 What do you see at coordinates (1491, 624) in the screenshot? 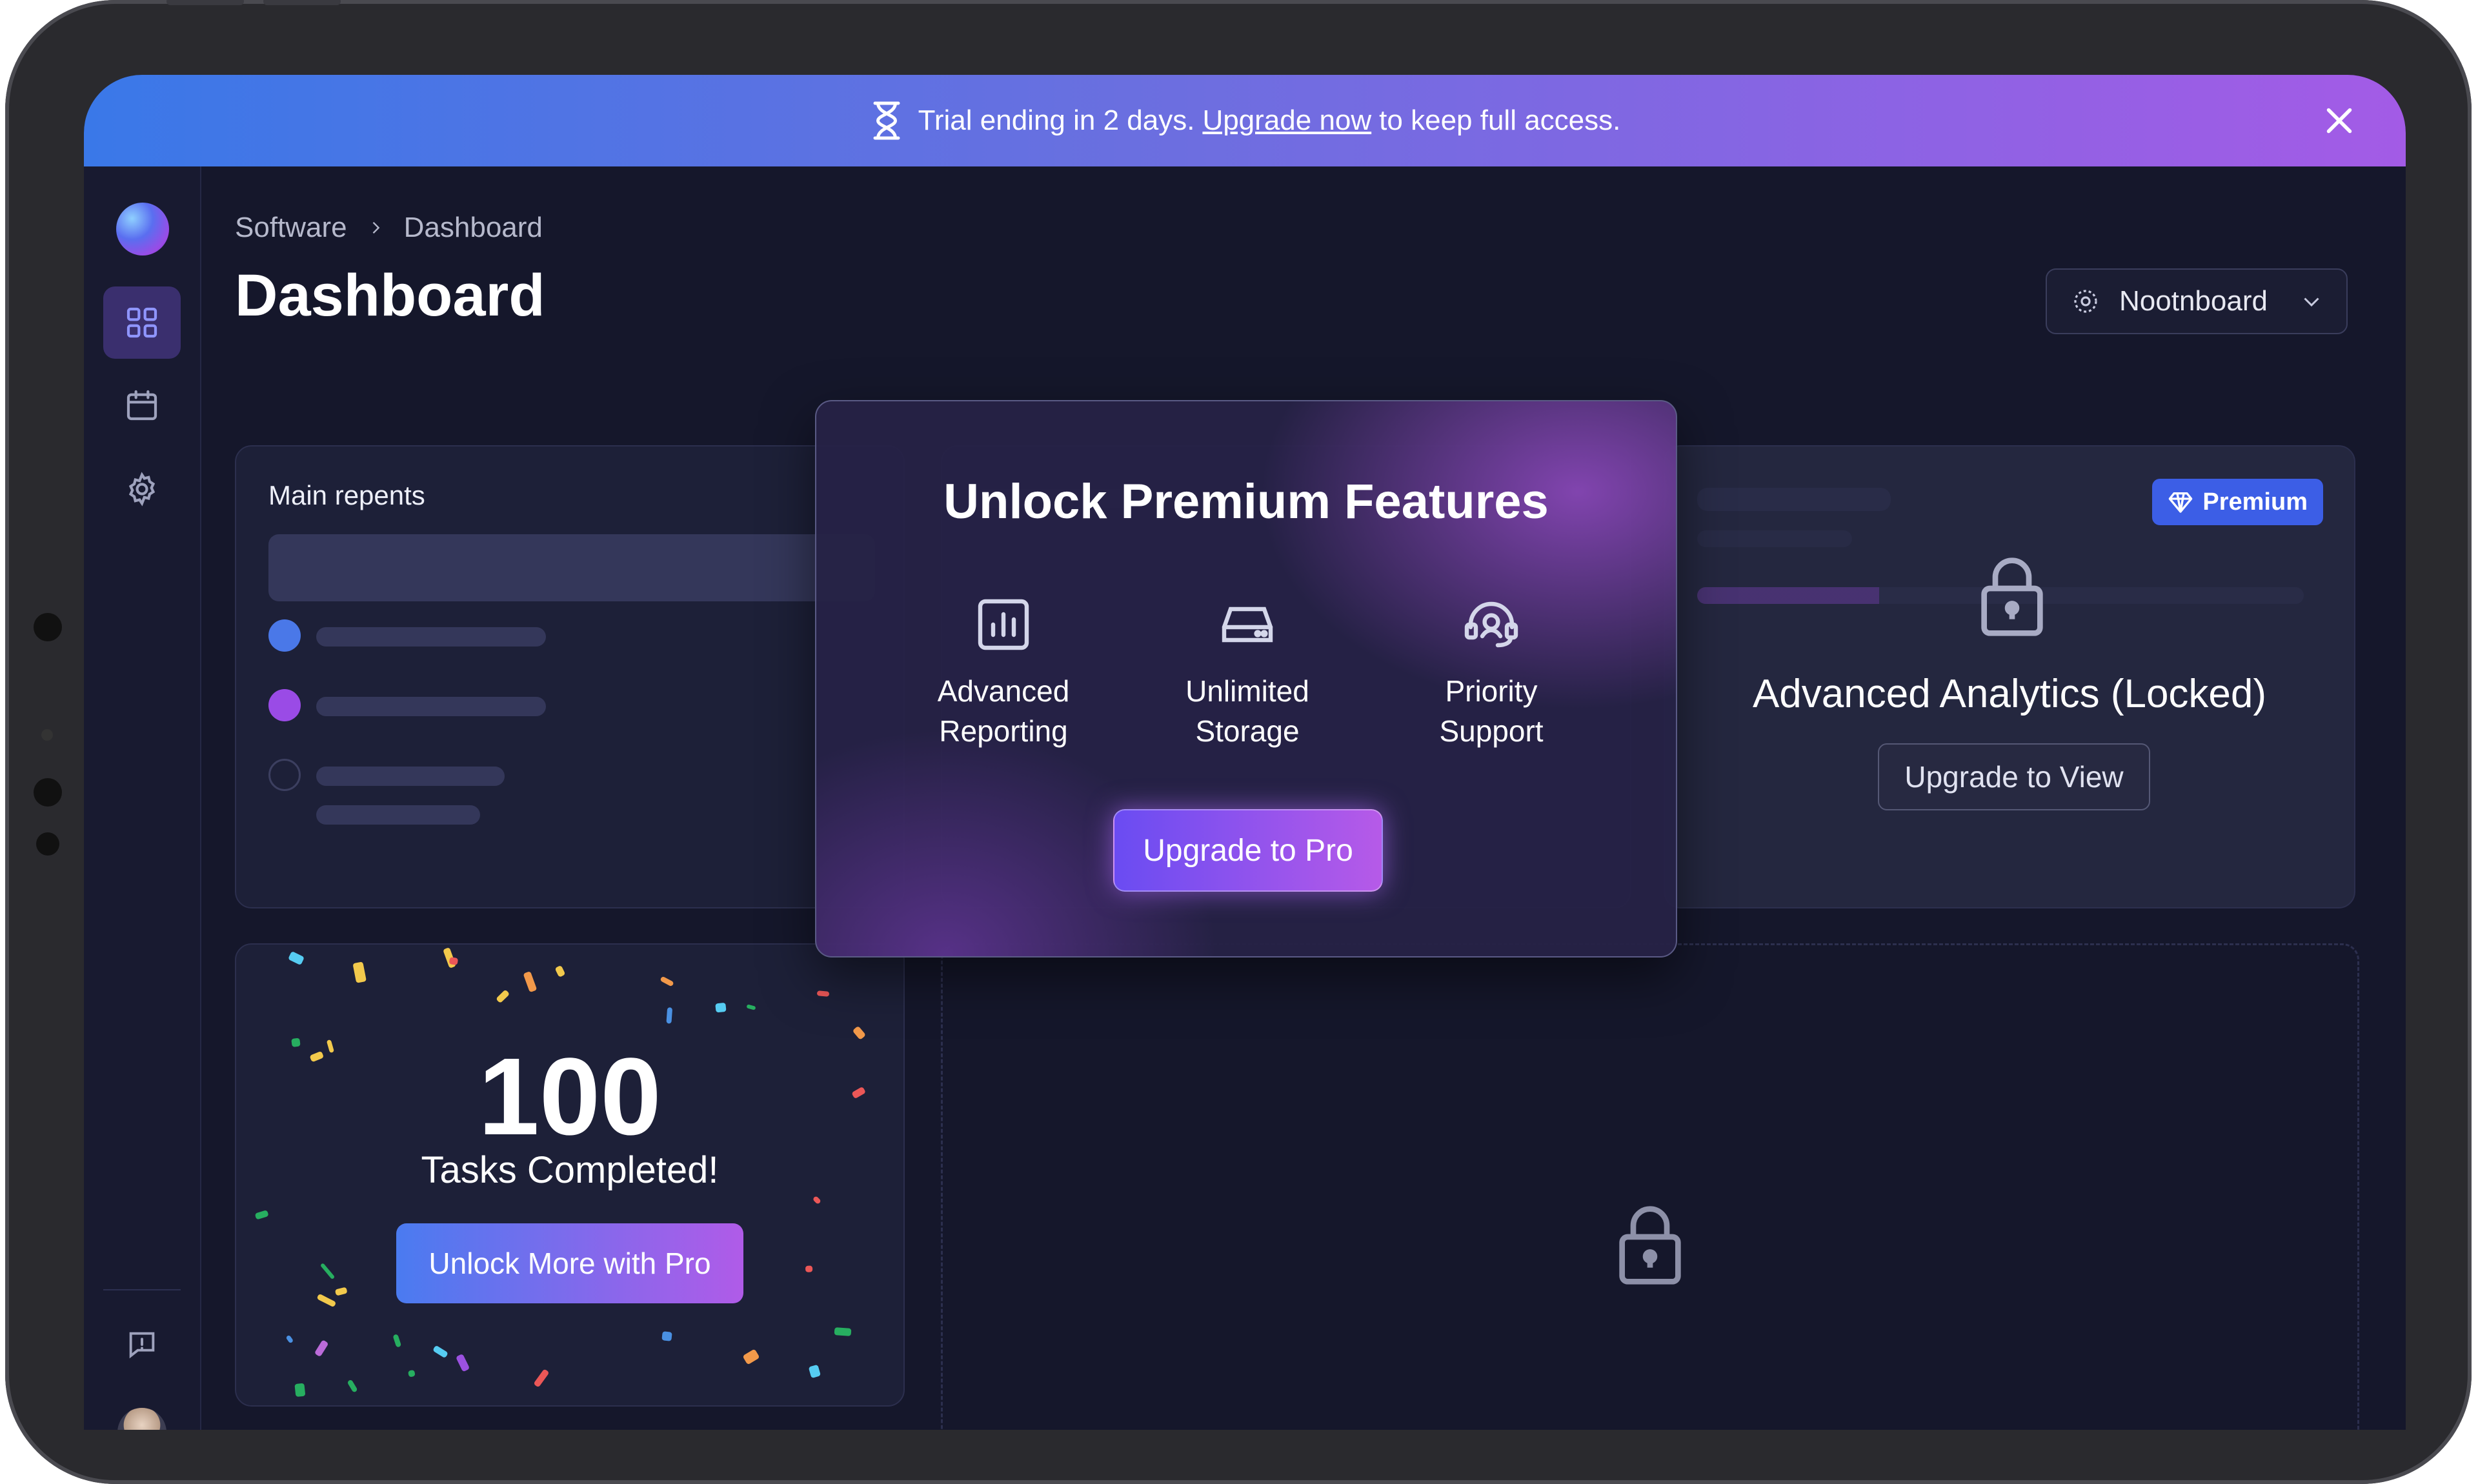
I see `headset-icon` at bounding box center [1491, 624].